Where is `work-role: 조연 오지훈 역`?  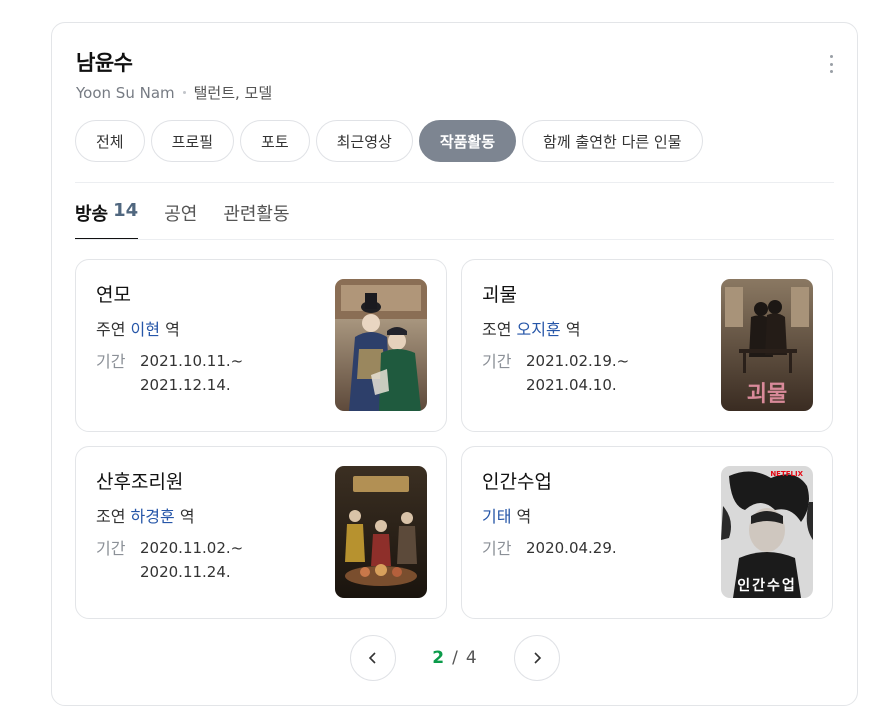
work-role: 조연 오지훈 역 is located at coordinates (531, 328).